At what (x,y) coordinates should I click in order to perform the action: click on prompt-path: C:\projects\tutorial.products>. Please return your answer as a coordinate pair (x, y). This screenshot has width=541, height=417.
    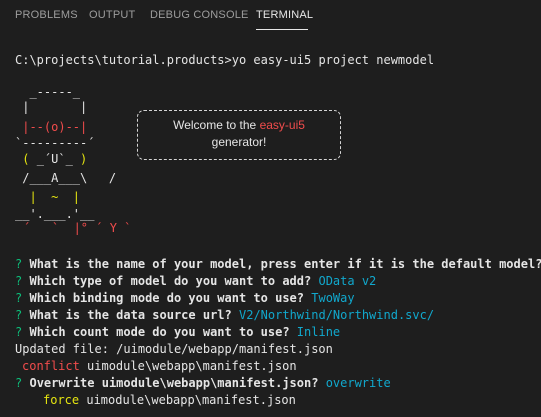
    Looking at the image, I should click on (123, 60).